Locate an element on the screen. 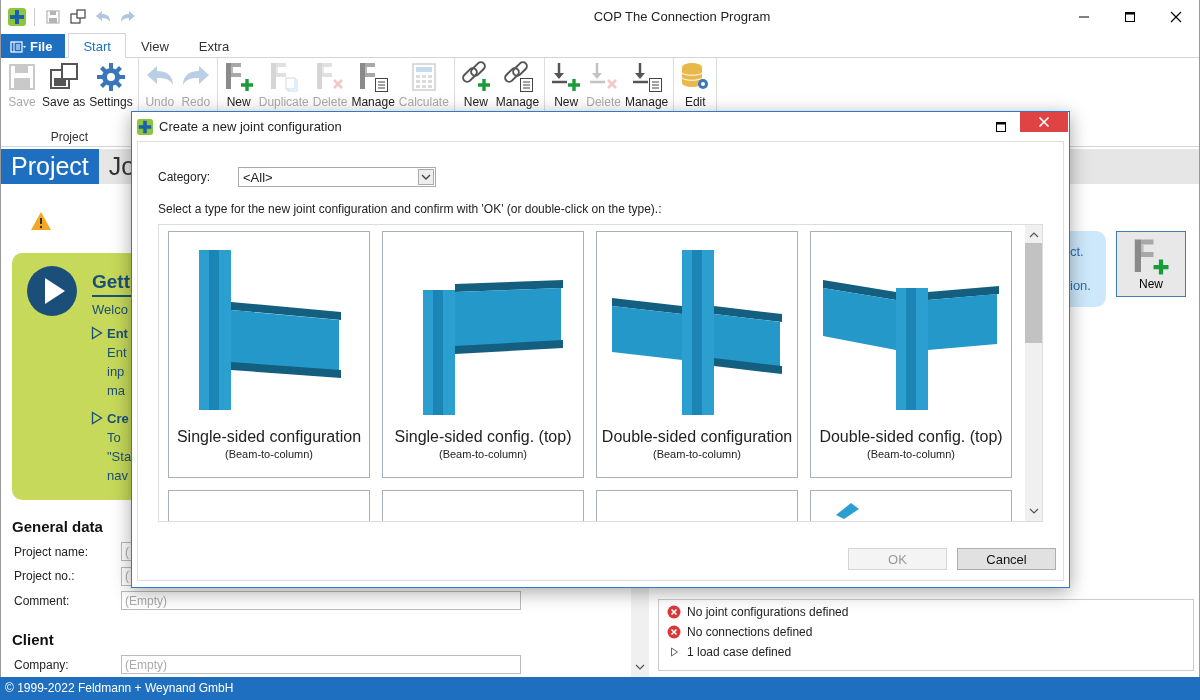 The image size is (1200, 700). field-label: Comment: is located at coordinates (42, 601).